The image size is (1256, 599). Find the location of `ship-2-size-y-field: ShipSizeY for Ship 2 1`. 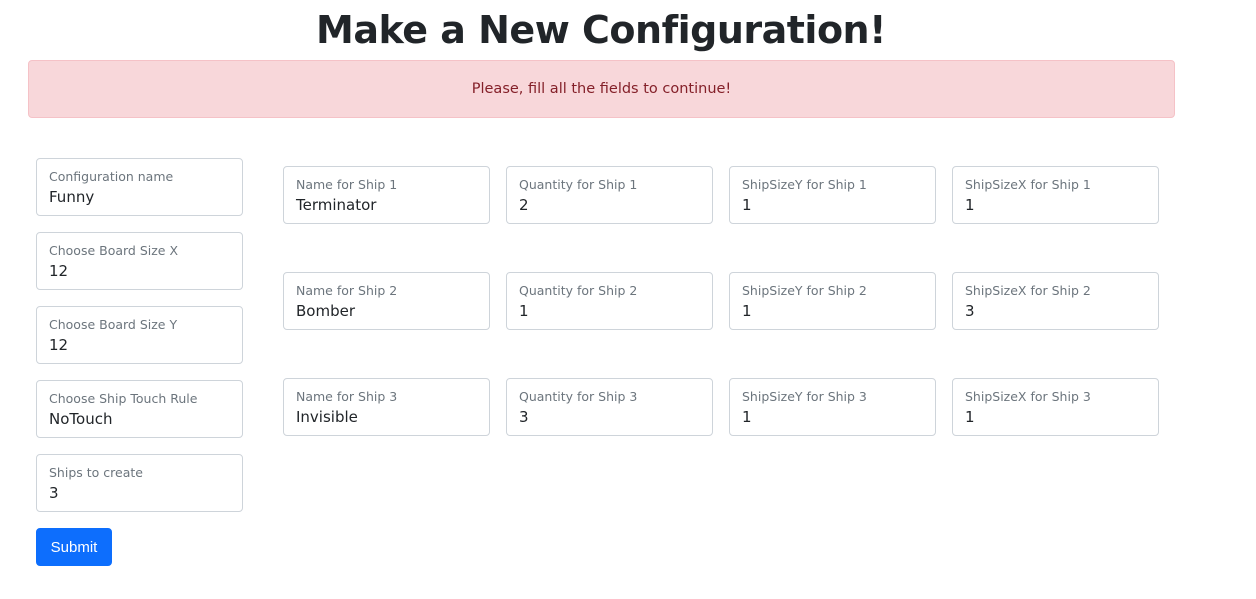

ship-2-size-y-field: ShipSizeY for Ship 2 1 is located at coordinates (832, 301).